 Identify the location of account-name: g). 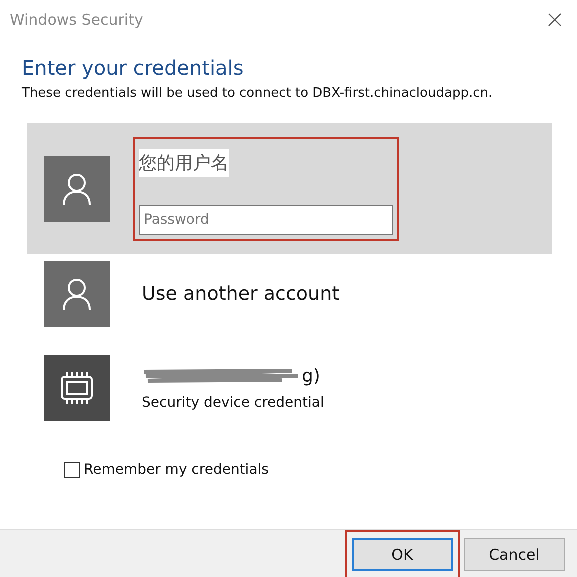
(311, 376).